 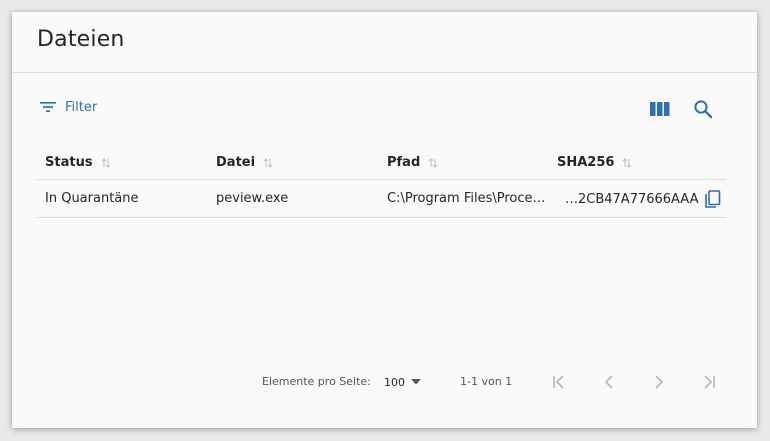 I want to click on cell-status: In Quarantäne, so click(x=92, y=198).